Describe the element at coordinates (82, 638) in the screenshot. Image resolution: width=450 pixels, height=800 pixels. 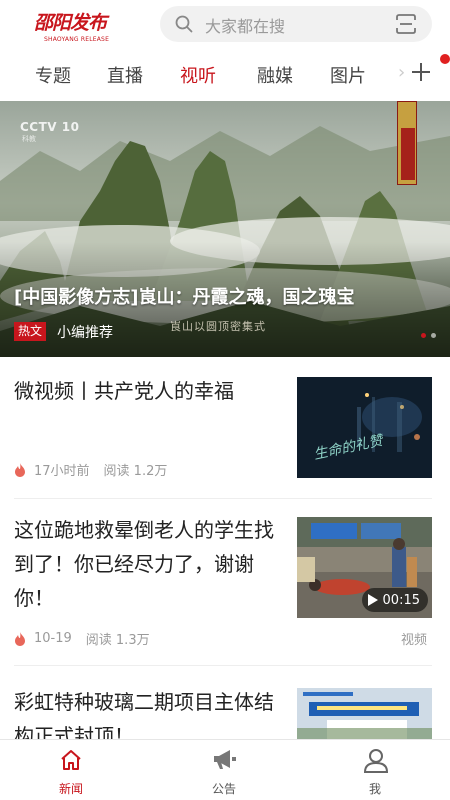
I see `news-meta-2: 10-19 阅读 1.3万` at that location.